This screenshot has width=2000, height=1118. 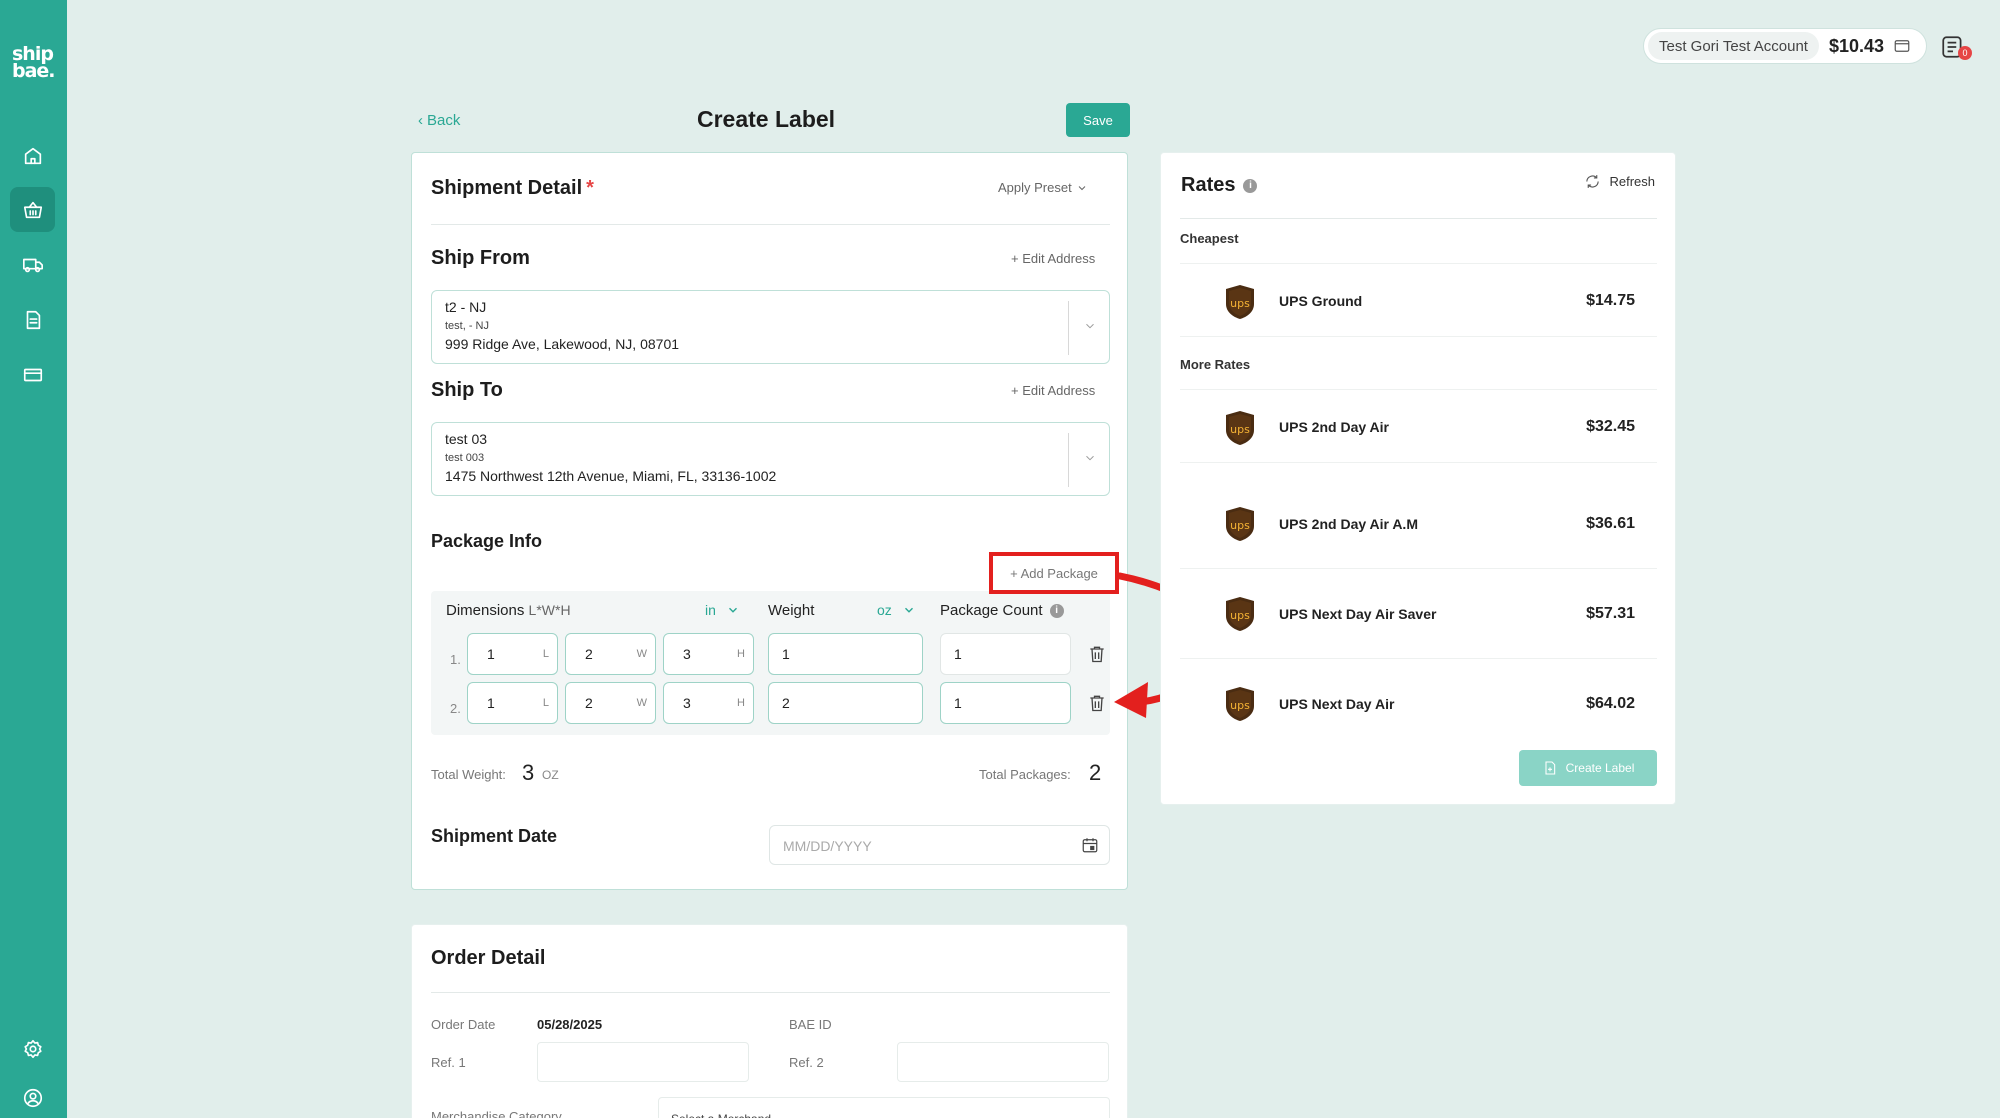 What do you see at coordinates (33, 559) in the screenshot?
I see `sidebar: ship bae.` at bounding box center [33, 559].